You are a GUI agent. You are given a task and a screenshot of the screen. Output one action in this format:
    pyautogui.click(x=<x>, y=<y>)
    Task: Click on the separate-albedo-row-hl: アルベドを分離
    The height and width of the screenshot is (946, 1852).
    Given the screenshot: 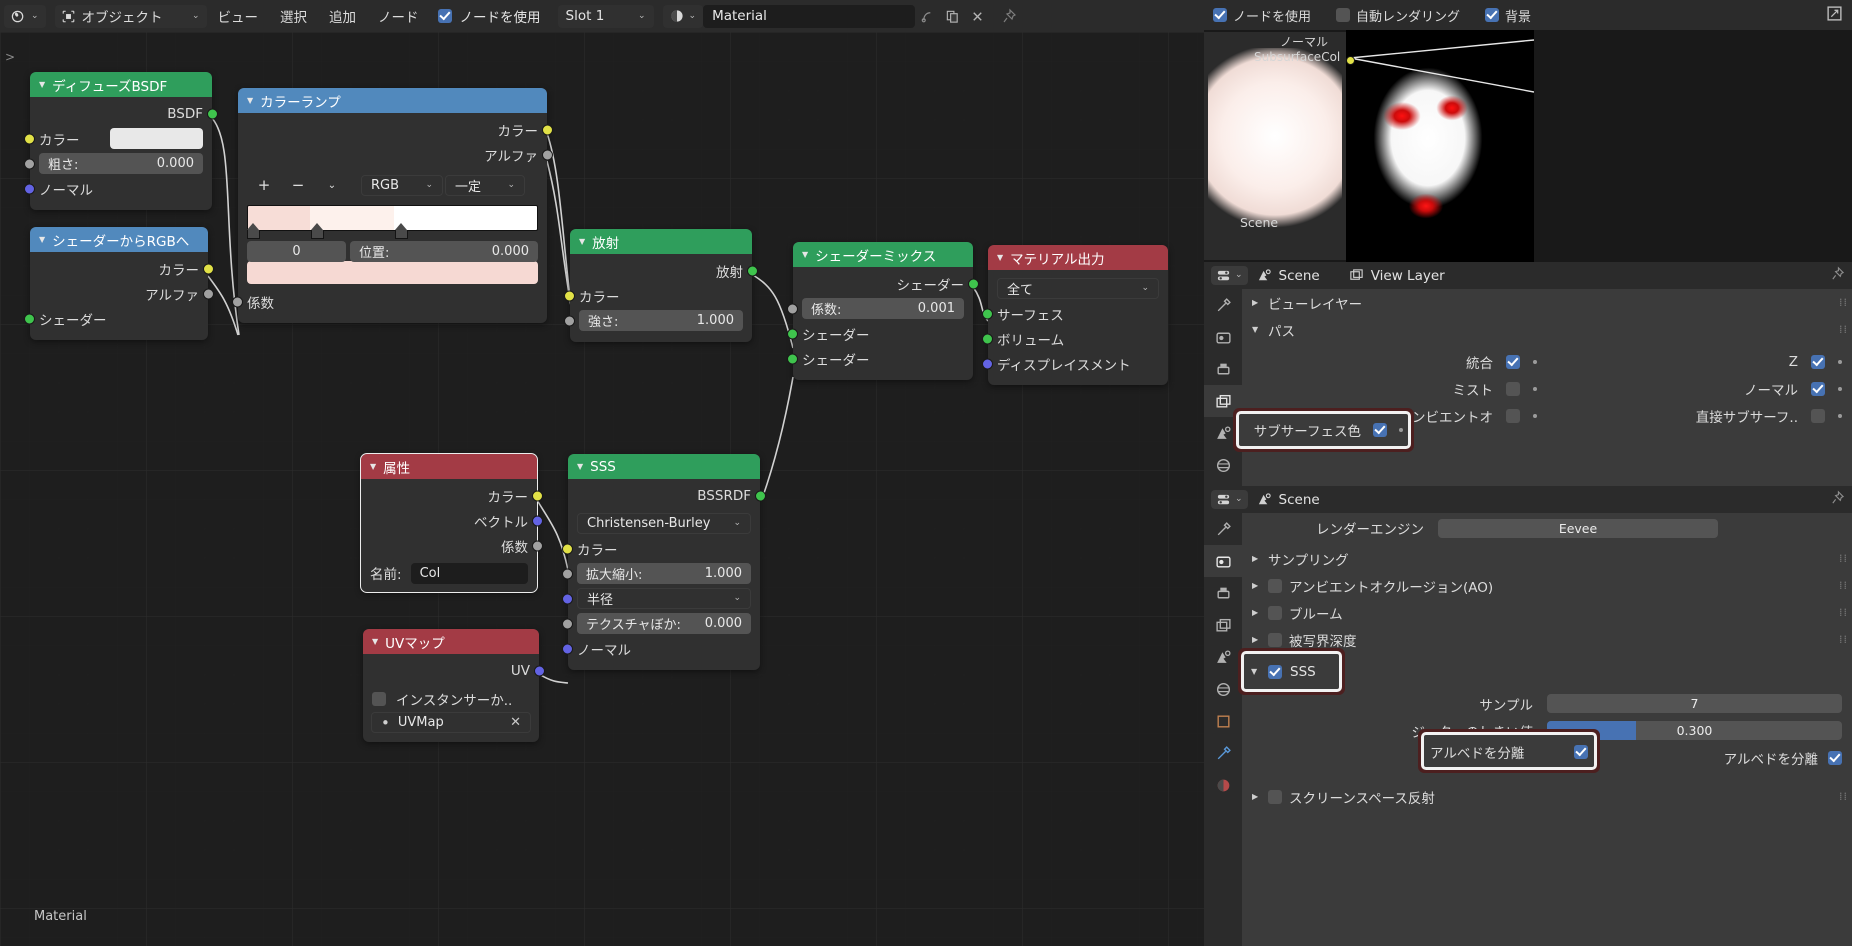 What is the action you would take?
    pyautogui.click(x=1509, y=751)
    